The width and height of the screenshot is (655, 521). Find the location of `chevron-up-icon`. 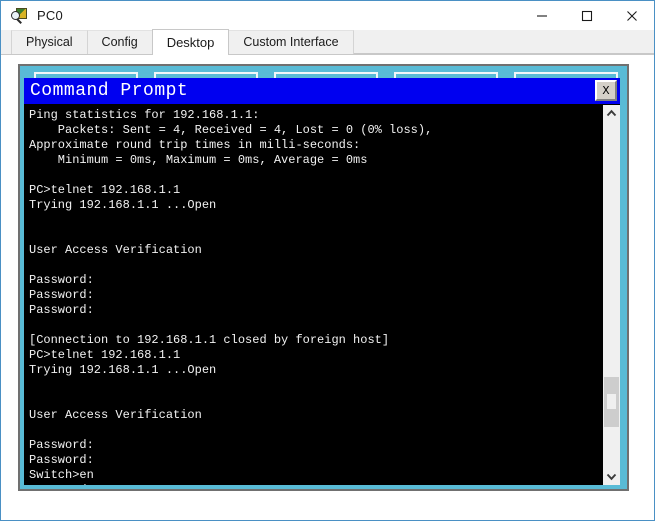

chevron-up-icon is located at coordinates (611, 113).